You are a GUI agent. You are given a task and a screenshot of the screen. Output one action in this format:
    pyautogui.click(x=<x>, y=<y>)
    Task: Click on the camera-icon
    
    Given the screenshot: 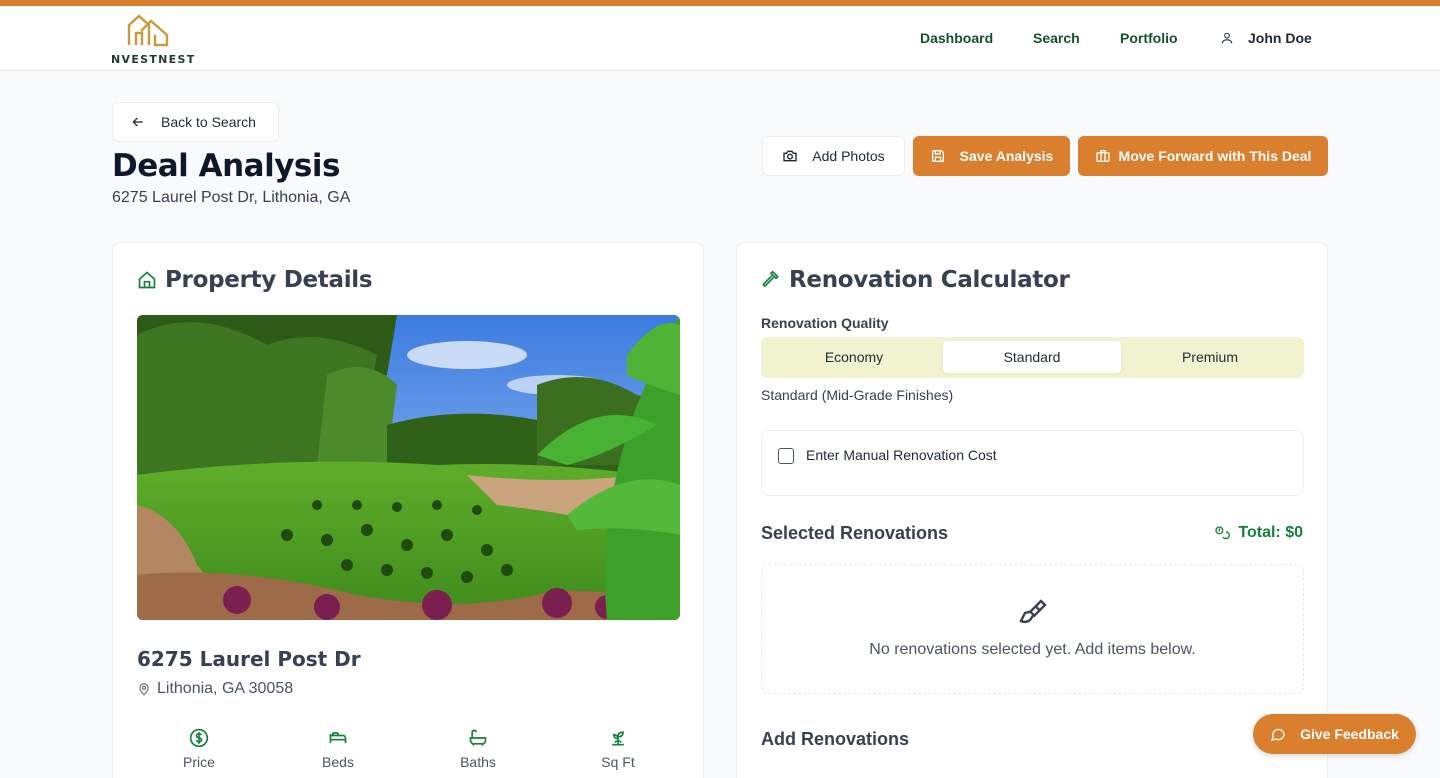 What is the action you would take?
    pyautogui.click(x=790, y=156)
    